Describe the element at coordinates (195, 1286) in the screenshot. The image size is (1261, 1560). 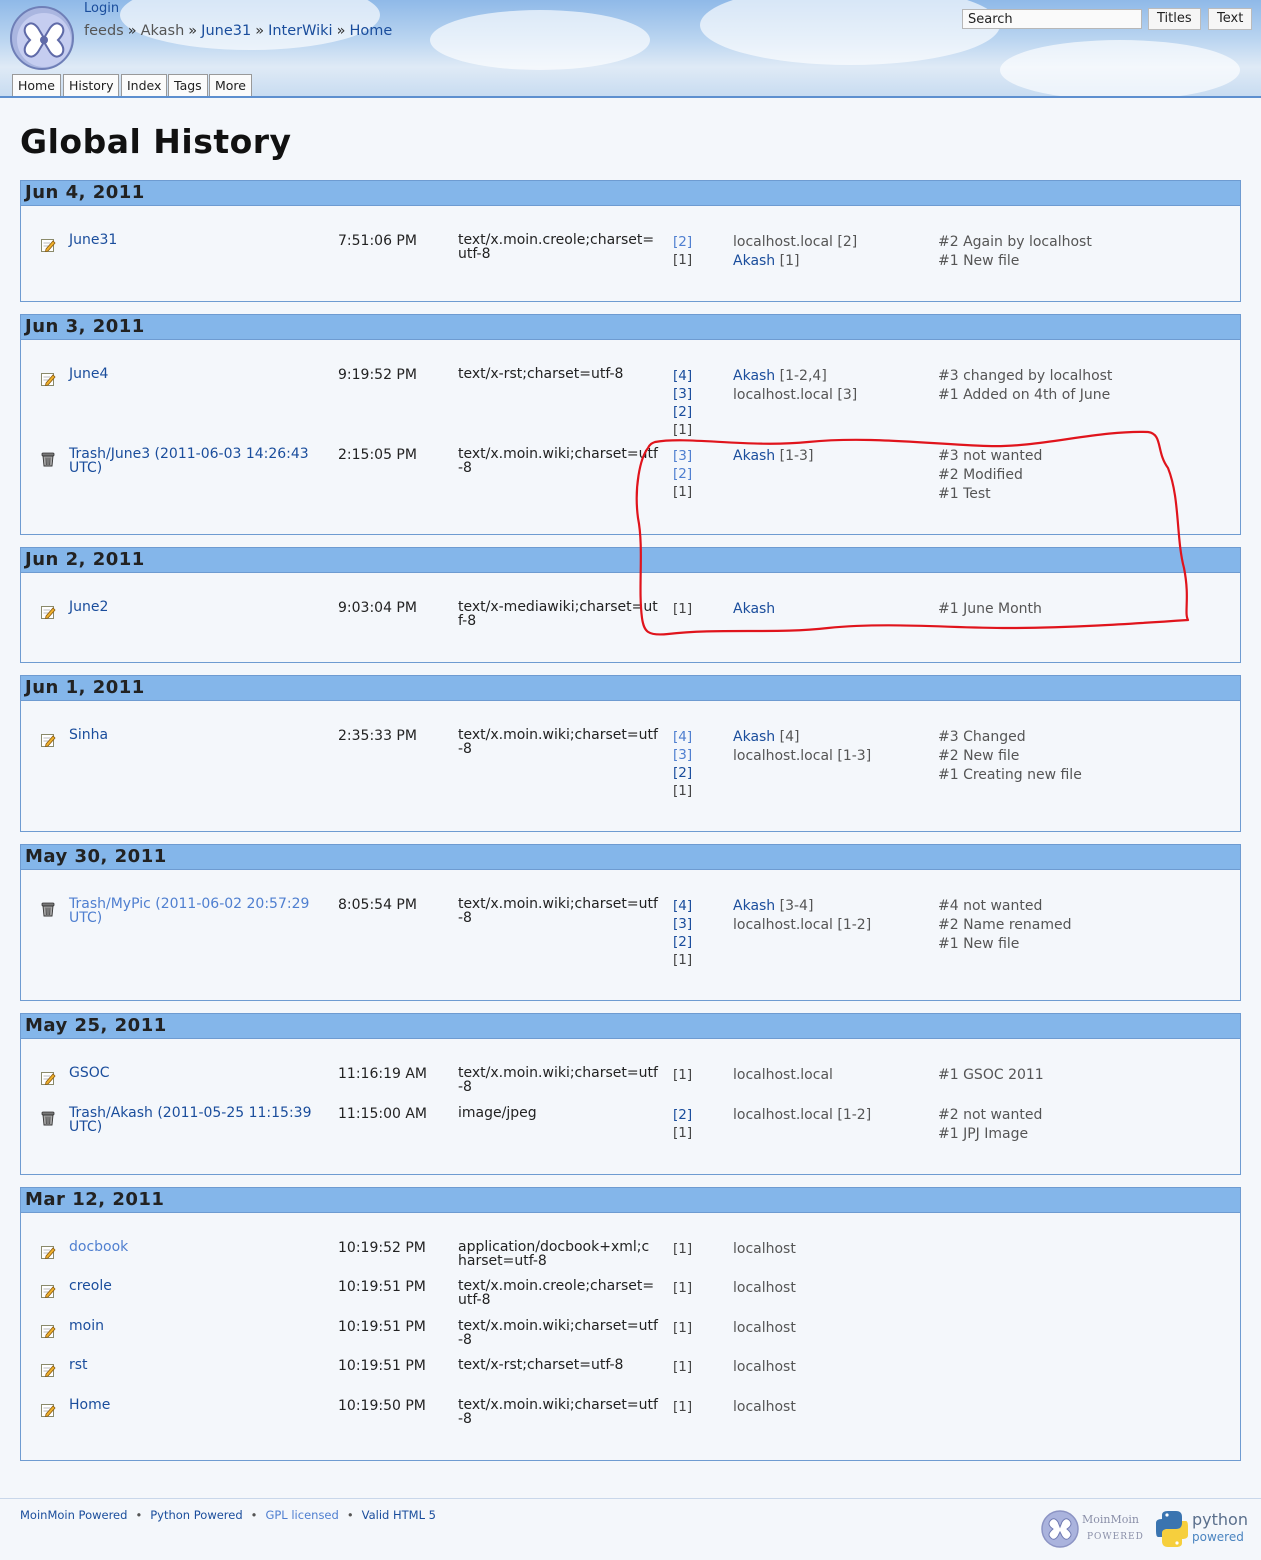
I see `item-name-link: creole` at that location.